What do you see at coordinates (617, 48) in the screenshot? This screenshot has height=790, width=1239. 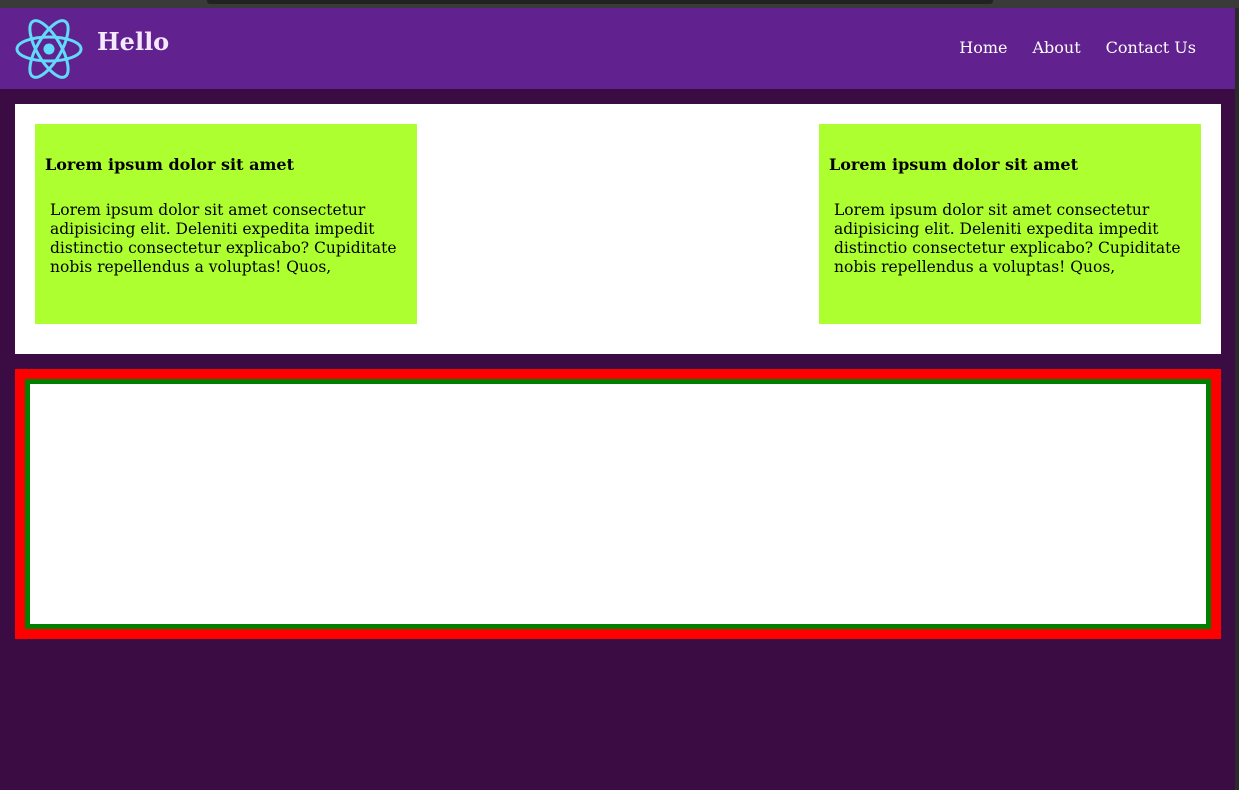 I see `navbar: Hello Home About Contact Us` at bounding box center [617, 48].